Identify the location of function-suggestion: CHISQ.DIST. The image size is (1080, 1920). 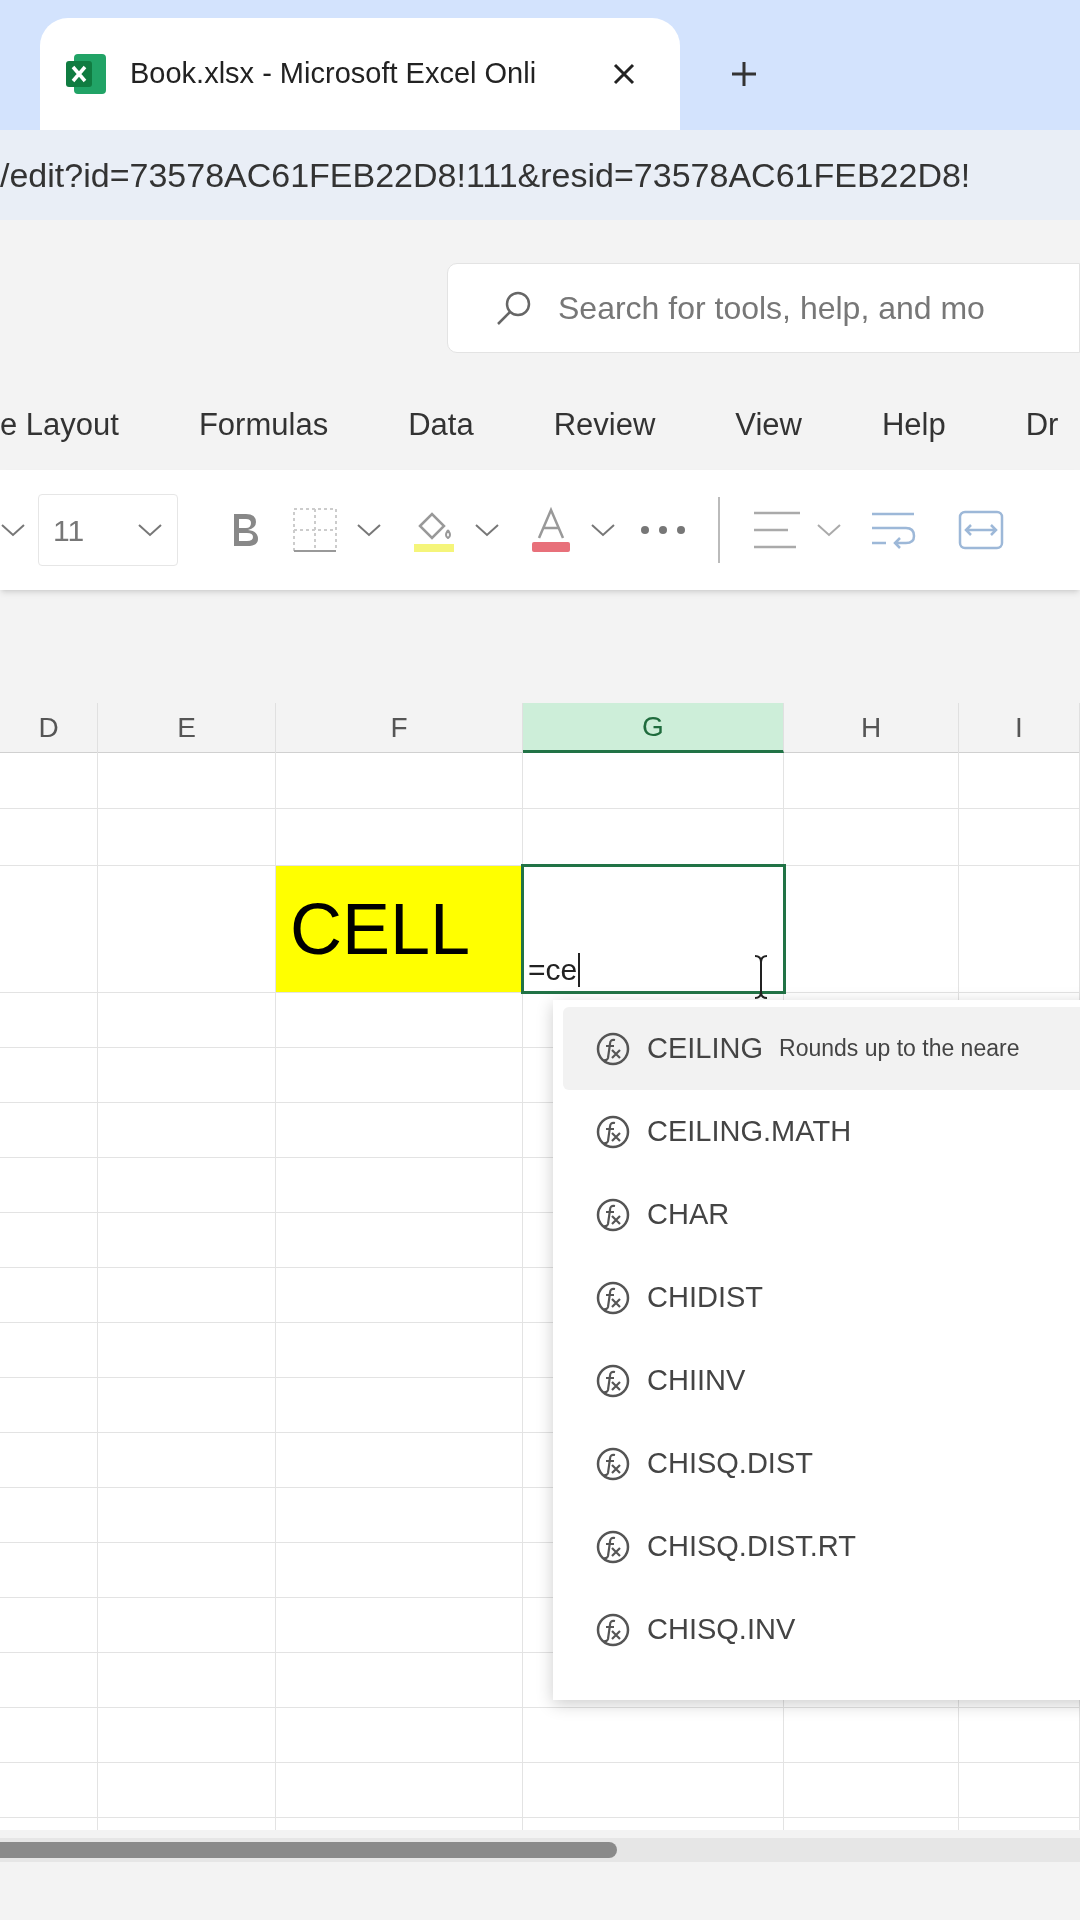
(821, 1463).